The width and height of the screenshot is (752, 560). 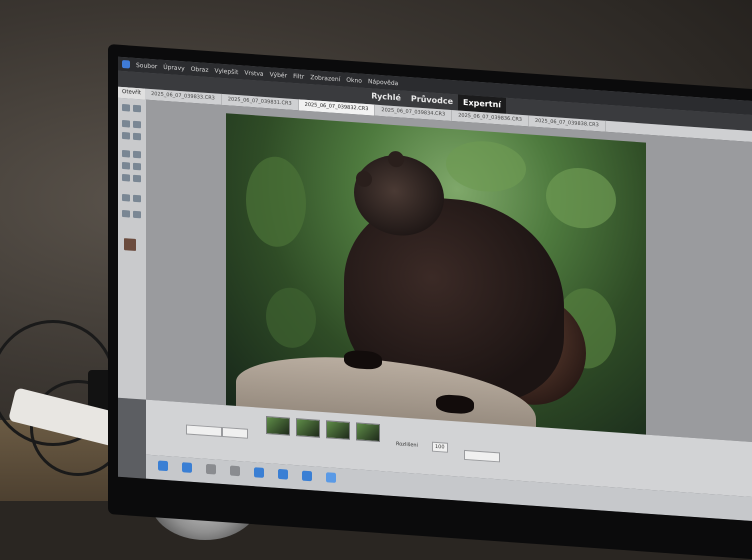 What do you see at coordinates (227, 71) in the screenshot?
I see `menu-item-vylepsit: Vylepšit` at bounding box center [227, 71].